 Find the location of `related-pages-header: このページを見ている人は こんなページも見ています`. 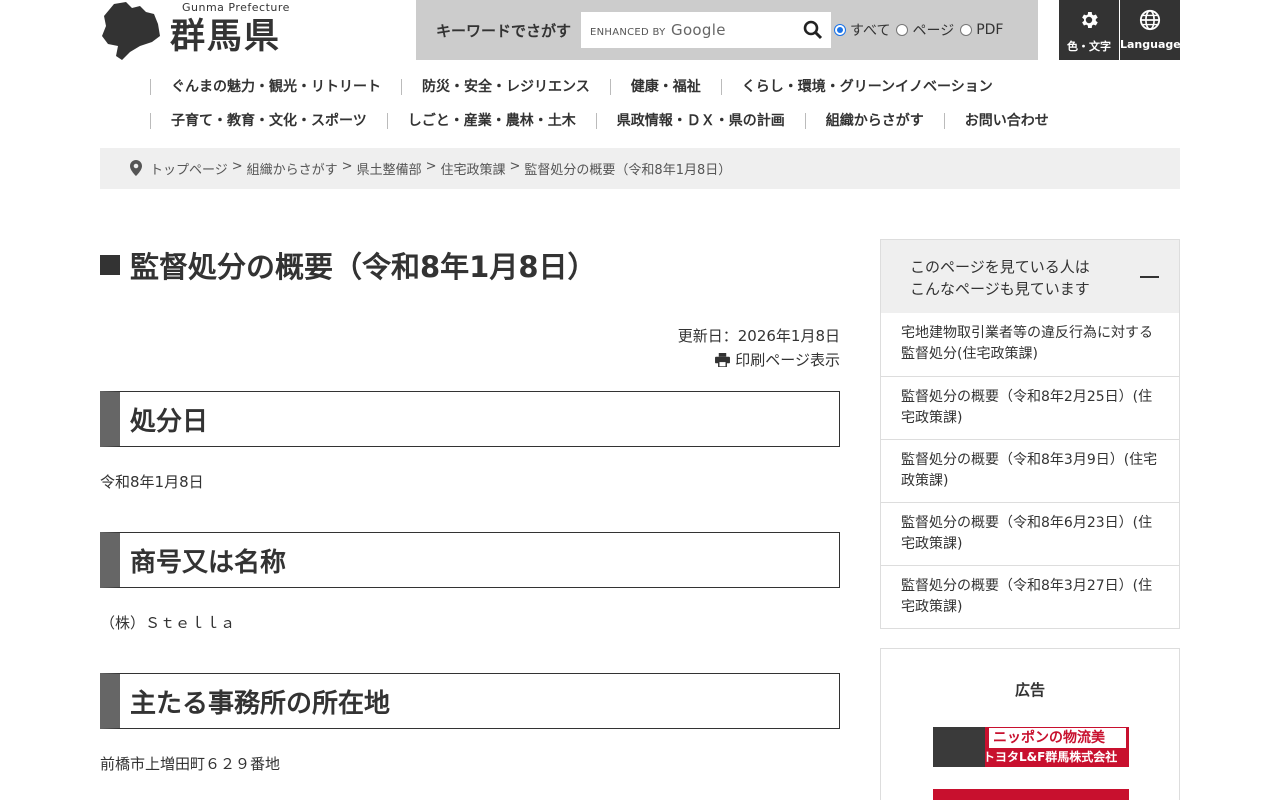

related-pages-header: このページを見ている人は こんなページも見ています is located at coordinates (1030, 276).